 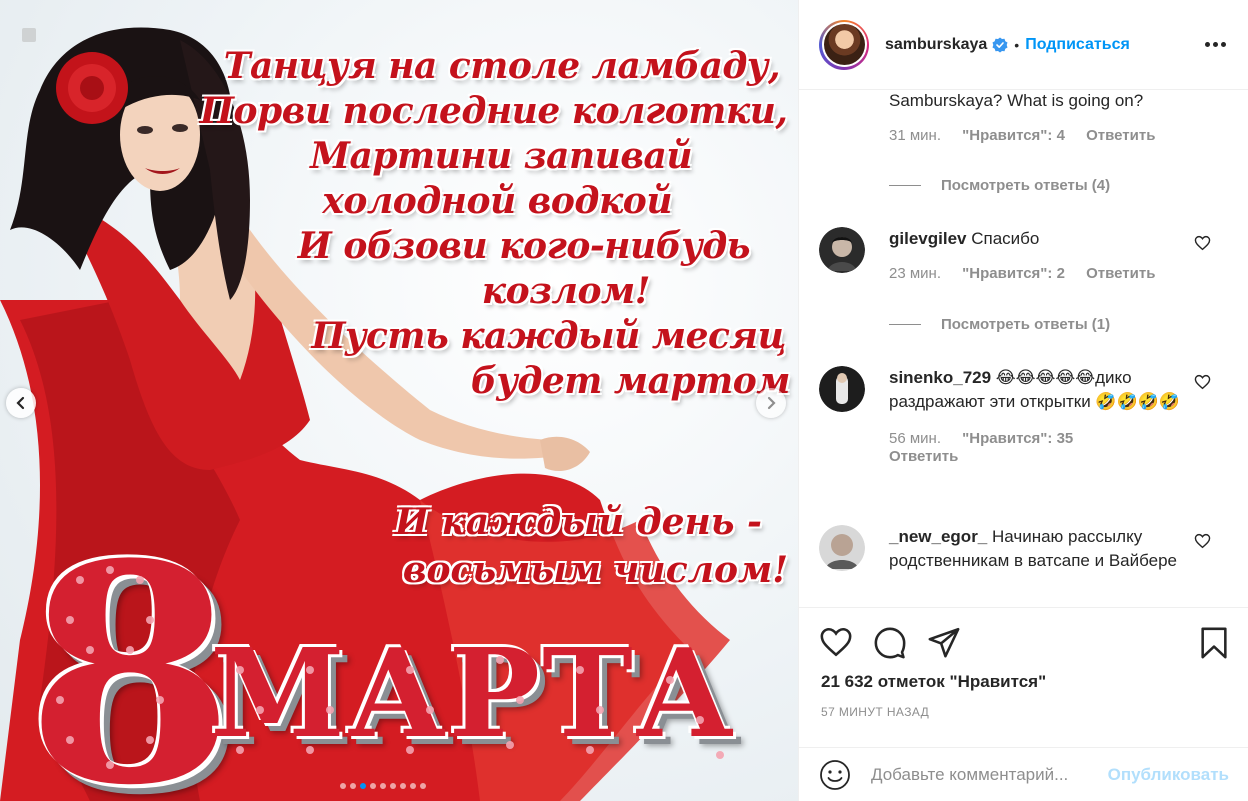 I want to click on avatar-image, so click(x=844, y=44).